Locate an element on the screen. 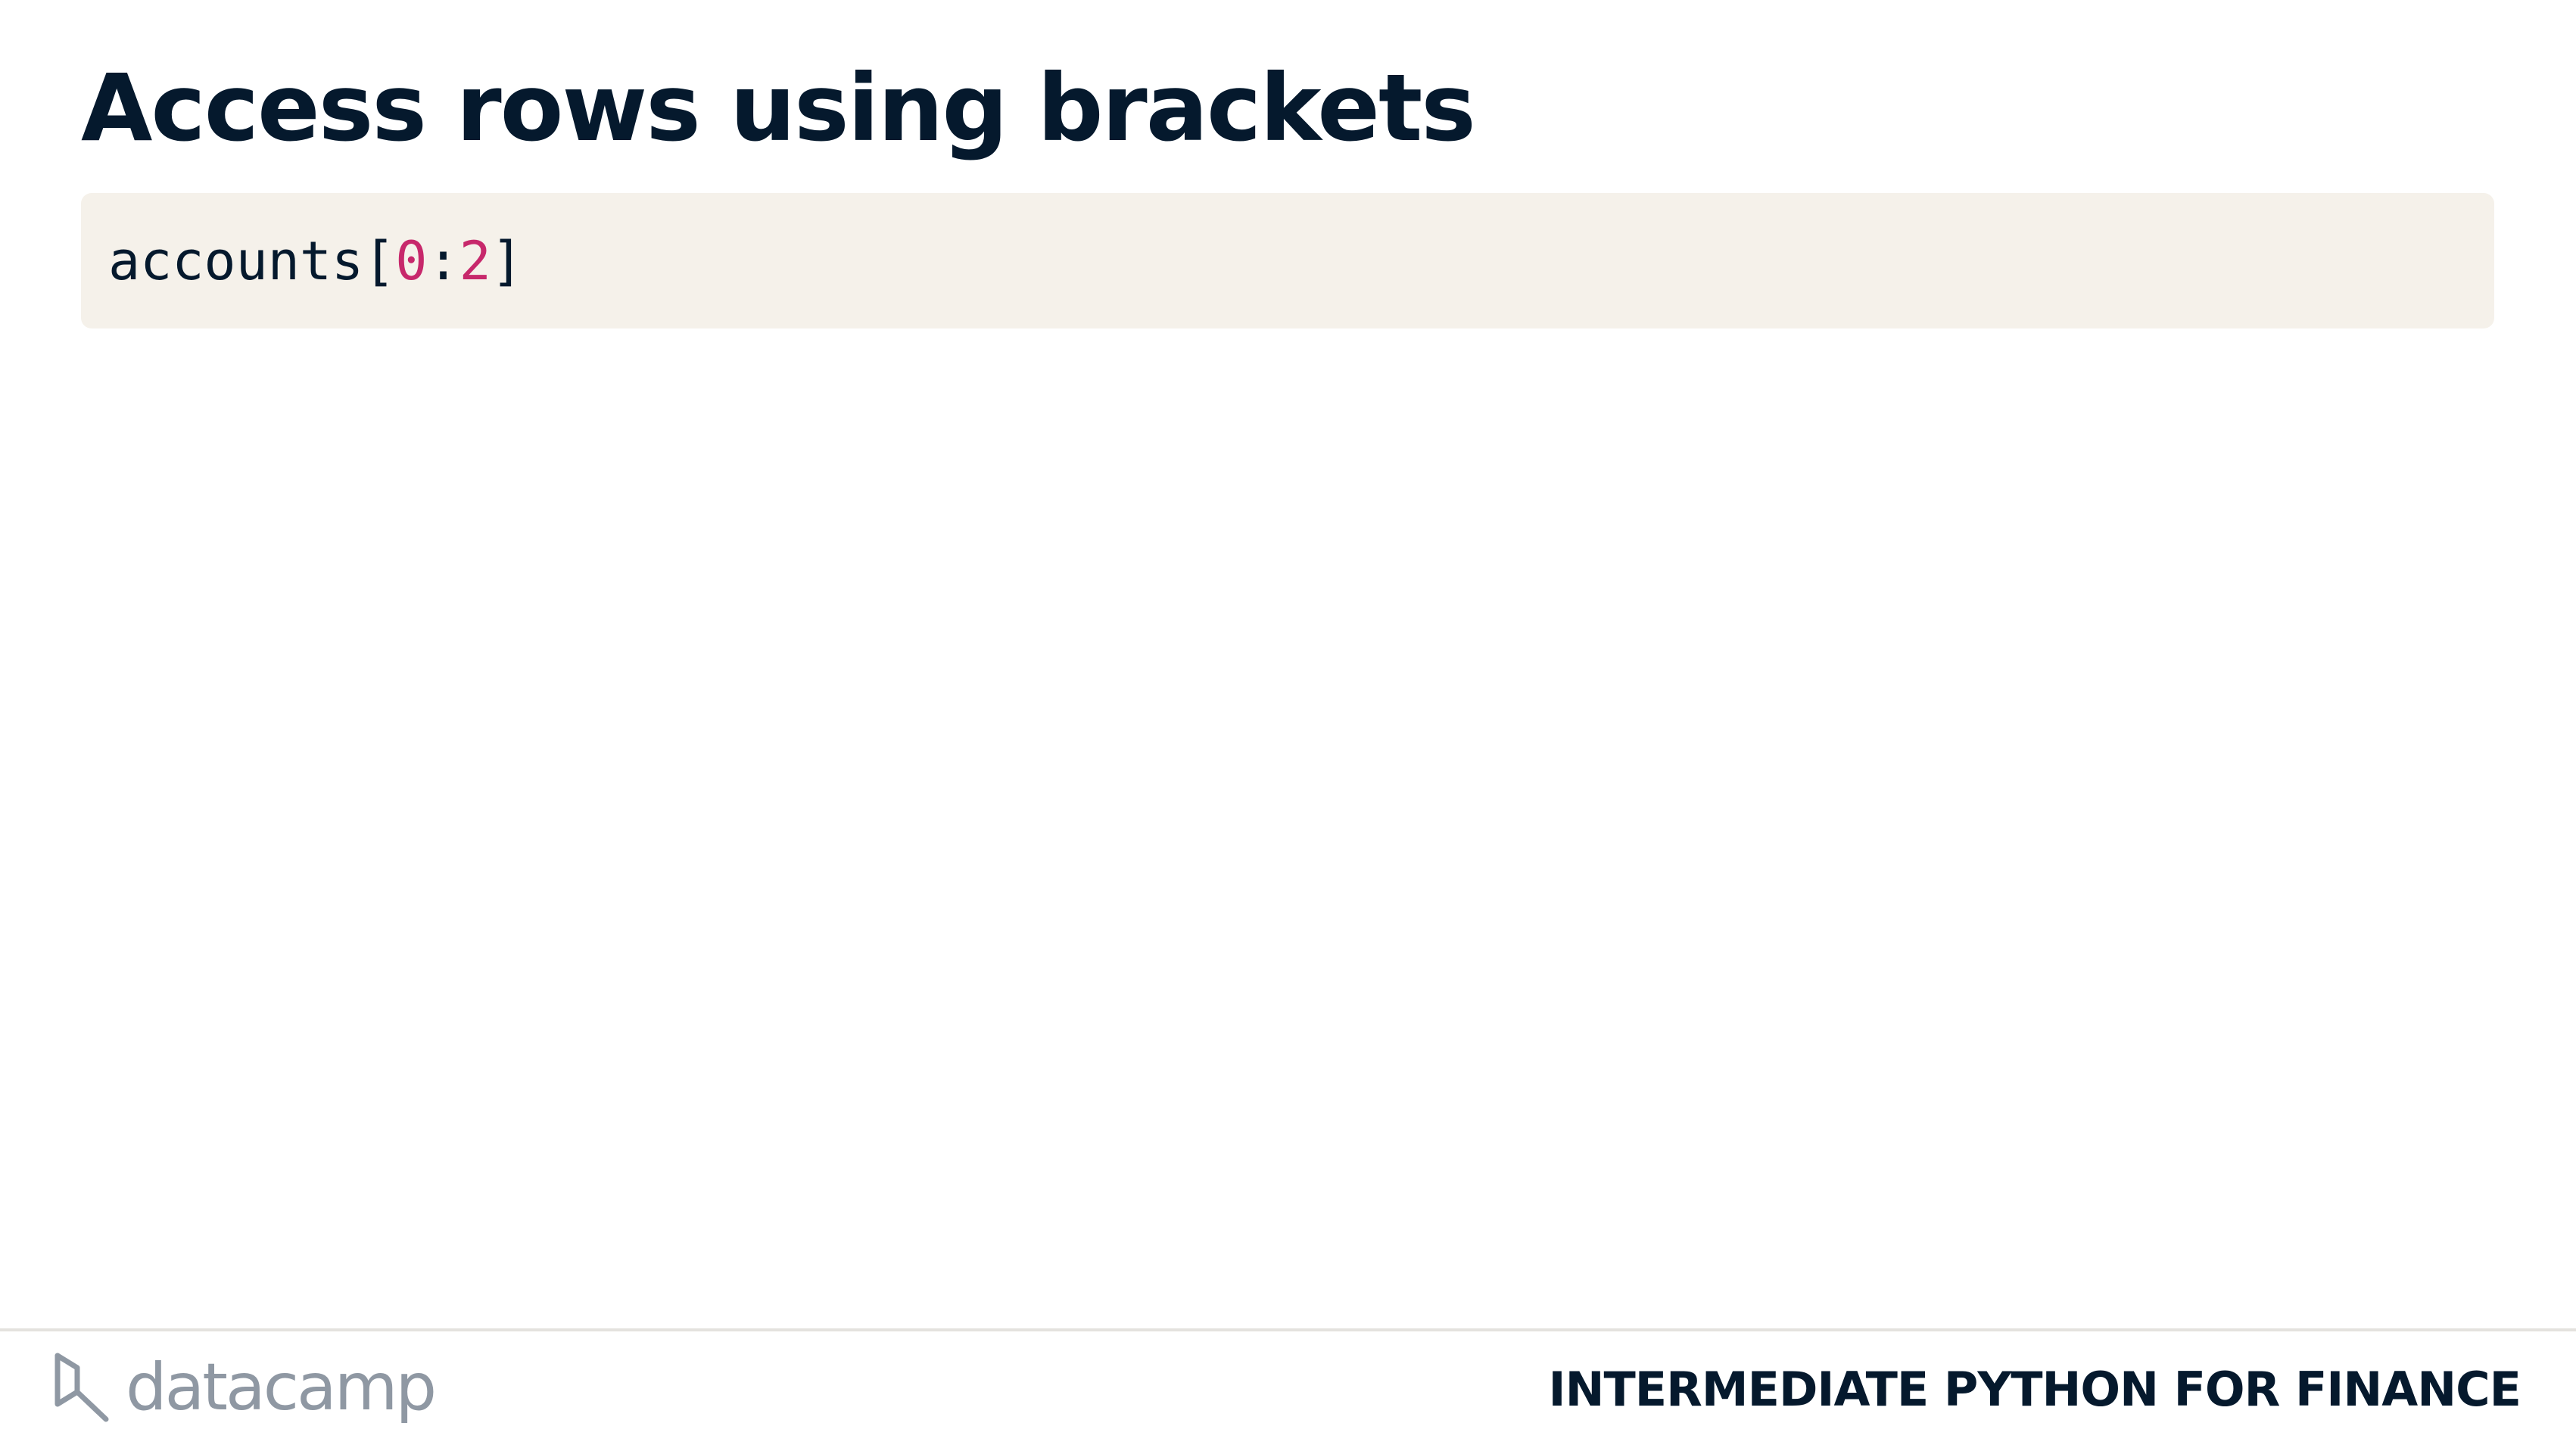  footer-divider is located at coordinates (1288, 1329).